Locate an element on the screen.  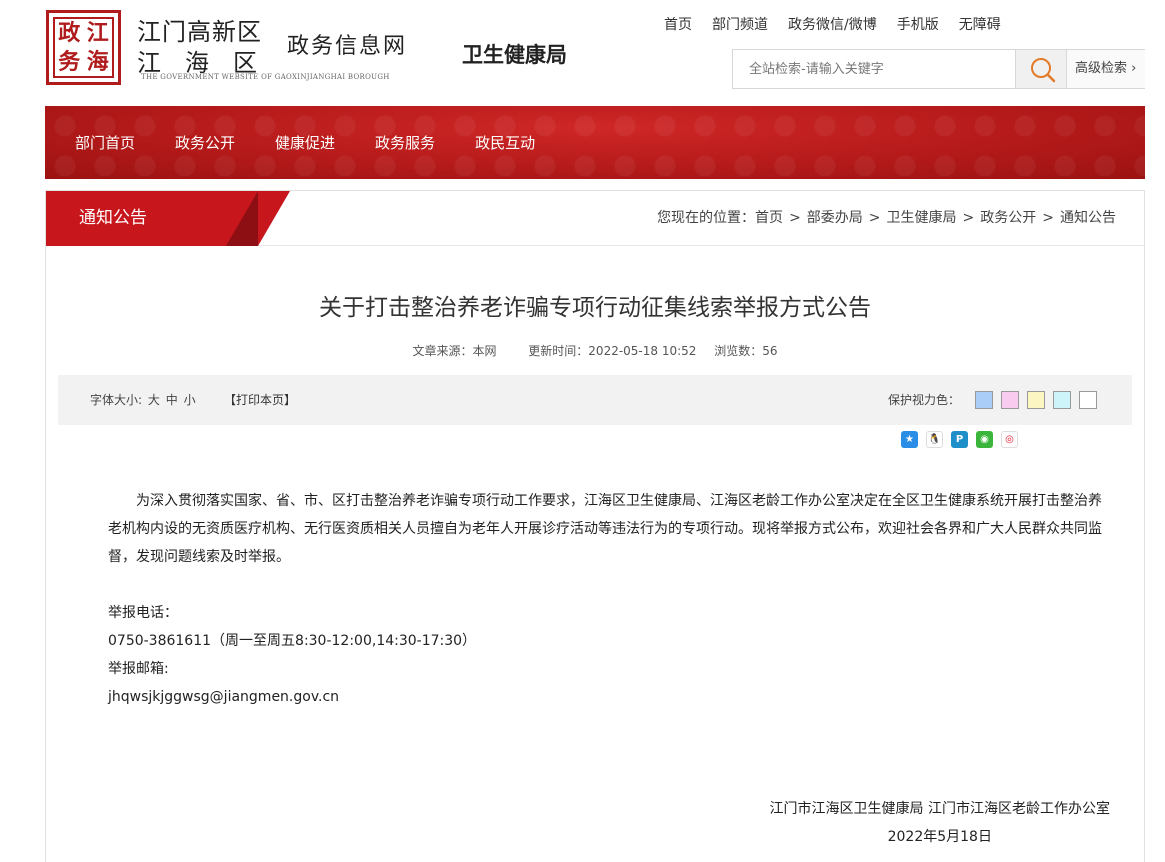
section-title: 通知公告 is located at coordinates (113, 218).